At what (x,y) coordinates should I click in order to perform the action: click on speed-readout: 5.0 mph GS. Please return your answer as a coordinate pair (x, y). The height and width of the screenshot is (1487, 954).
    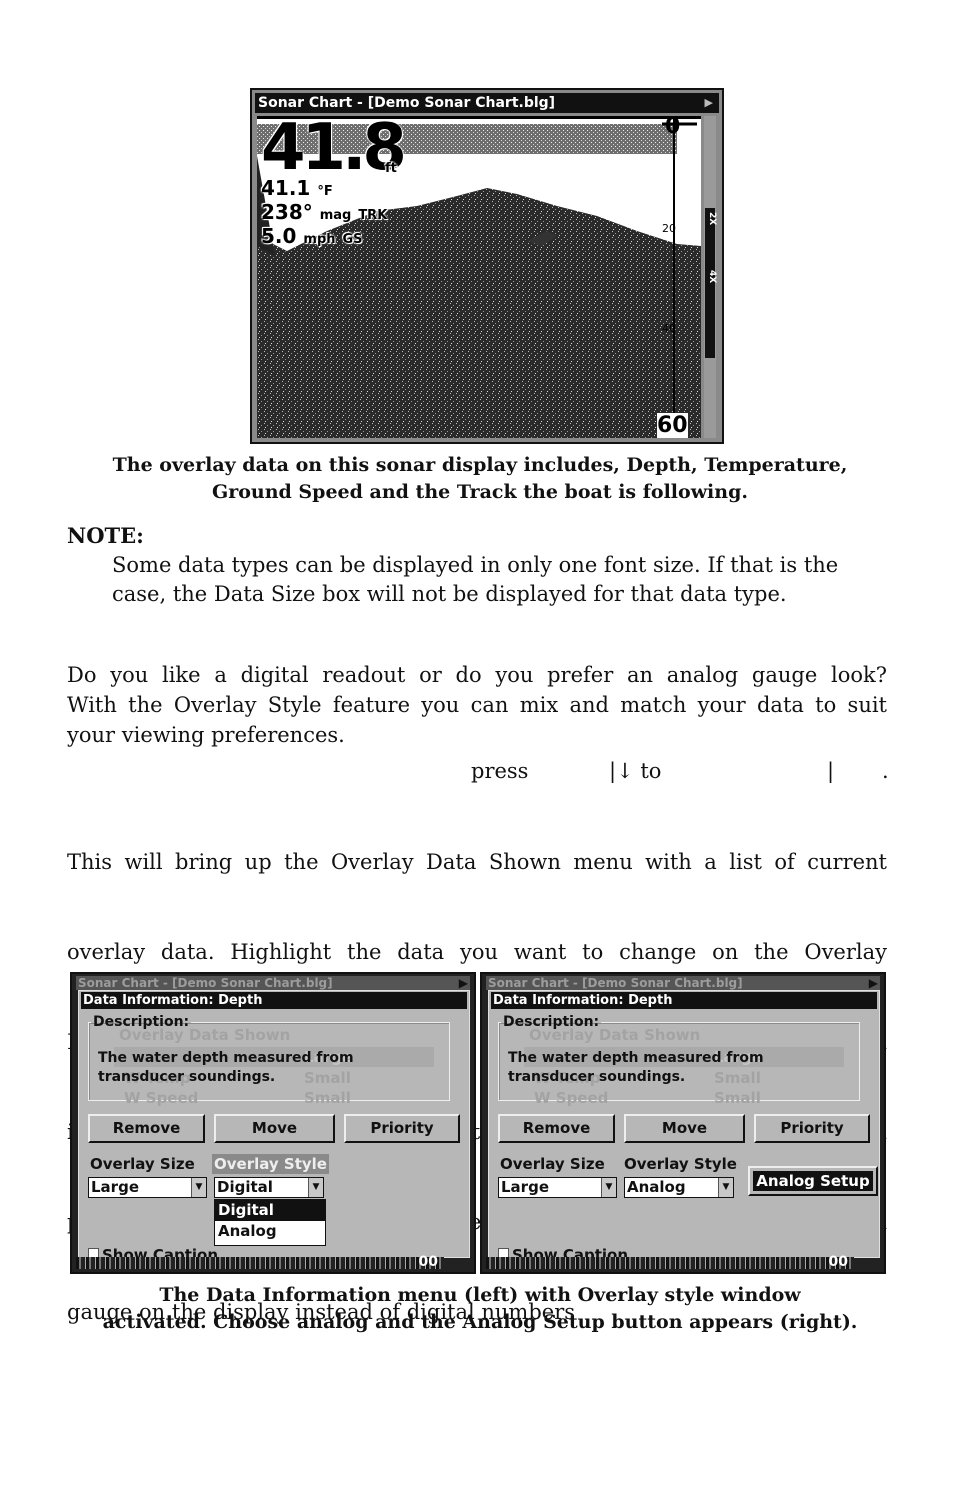
    Looking at the image, I should click on (312, 236).